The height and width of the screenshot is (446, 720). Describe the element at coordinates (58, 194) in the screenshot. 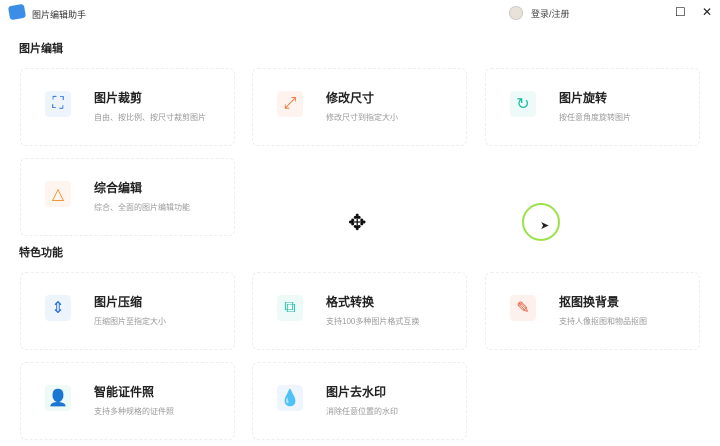

I see `shapes-icon: △` at that location.